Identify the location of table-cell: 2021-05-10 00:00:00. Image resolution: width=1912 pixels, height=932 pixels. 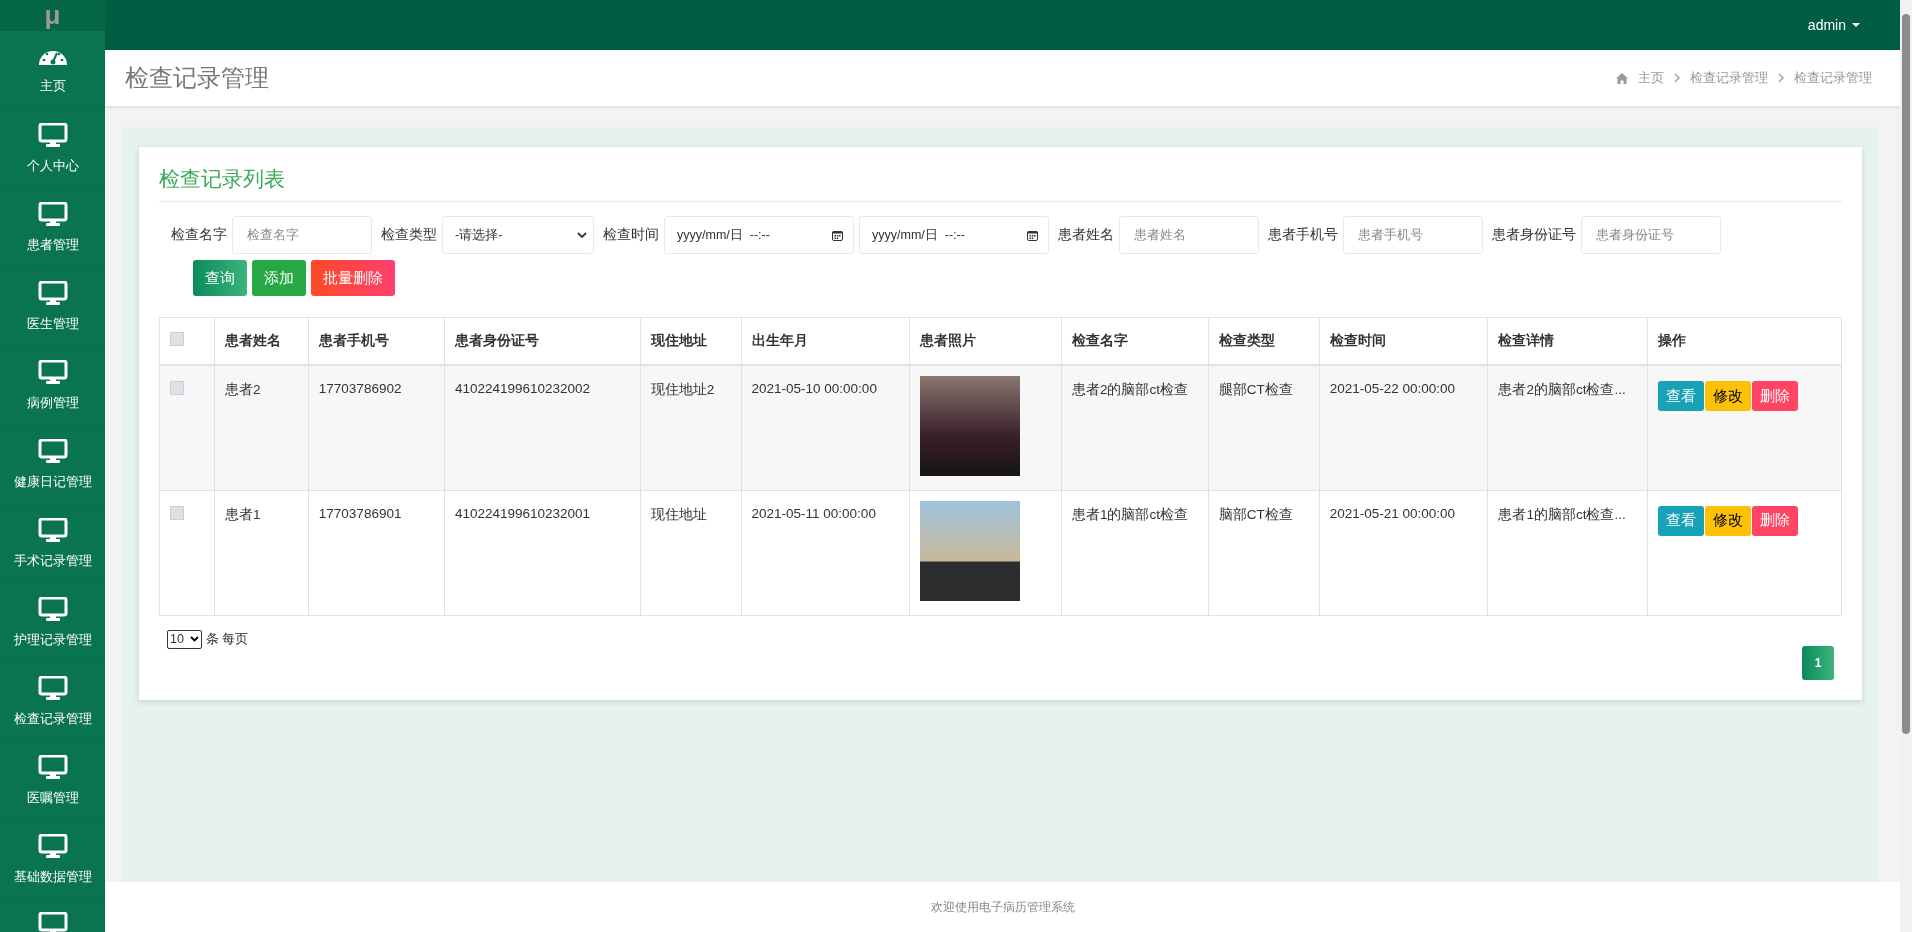
(825, 427).